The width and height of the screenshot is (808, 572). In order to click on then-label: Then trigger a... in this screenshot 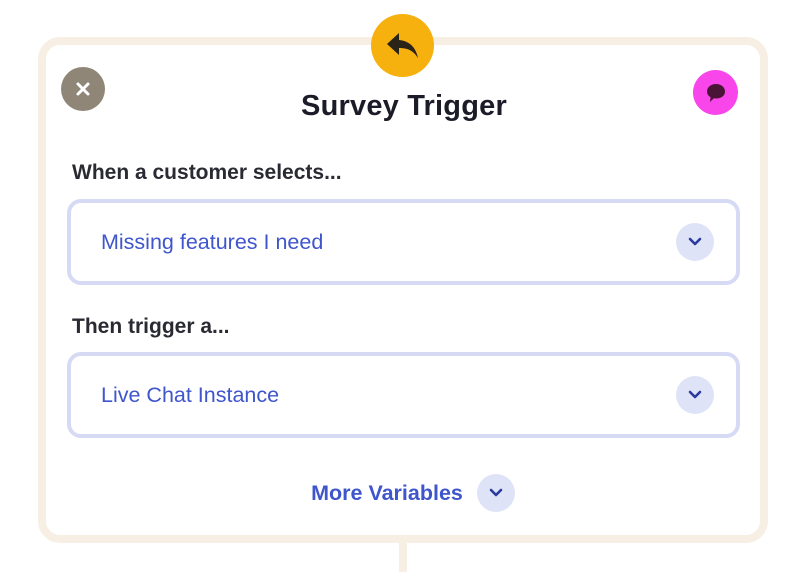, I will do `click(151, 326)`.